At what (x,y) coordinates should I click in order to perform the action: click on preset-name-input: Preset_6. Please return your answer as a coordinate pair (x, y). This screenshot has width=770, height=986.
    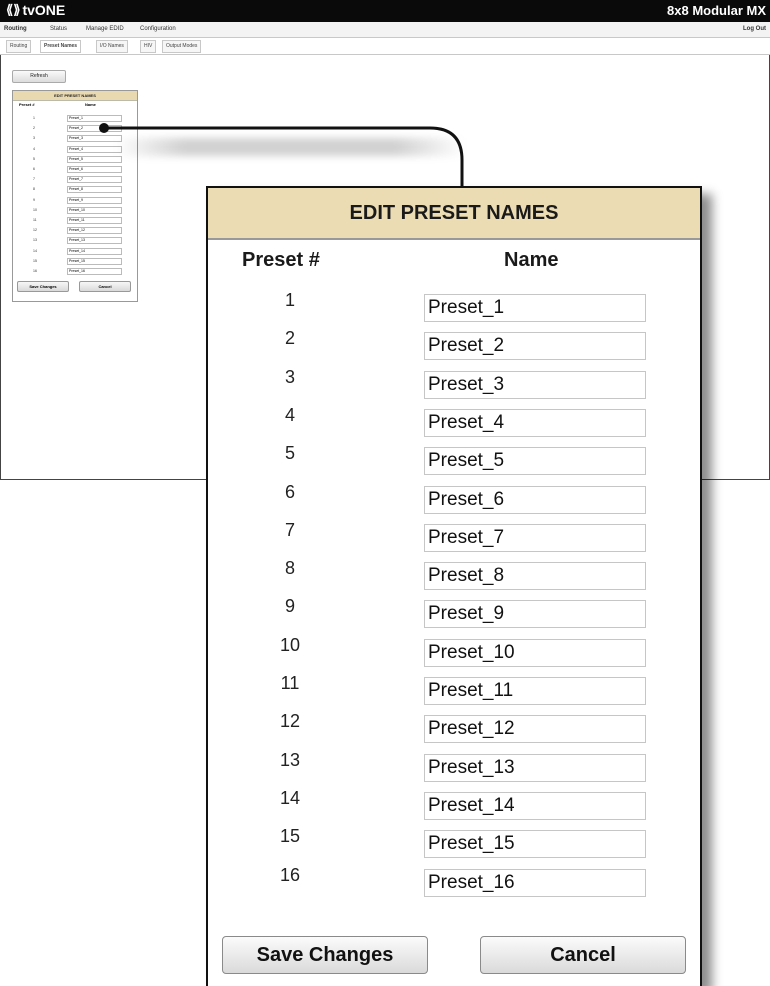
    Looking at the image, I should click on (535, 499).